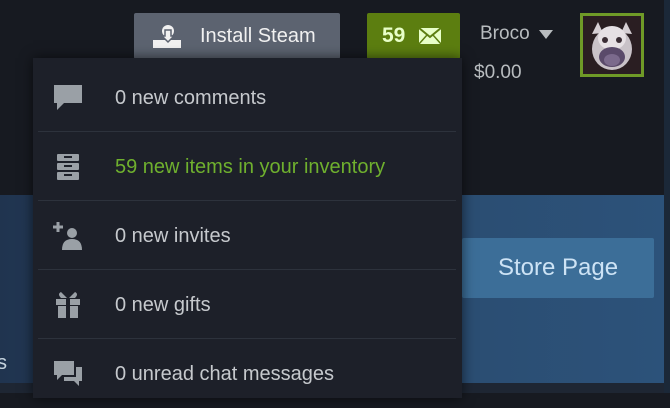 The width and height of the screenshot is (670, 408). Describe the element at coordinates (3, 363) in the screenshot. I see `page-side-text: s` at that location.